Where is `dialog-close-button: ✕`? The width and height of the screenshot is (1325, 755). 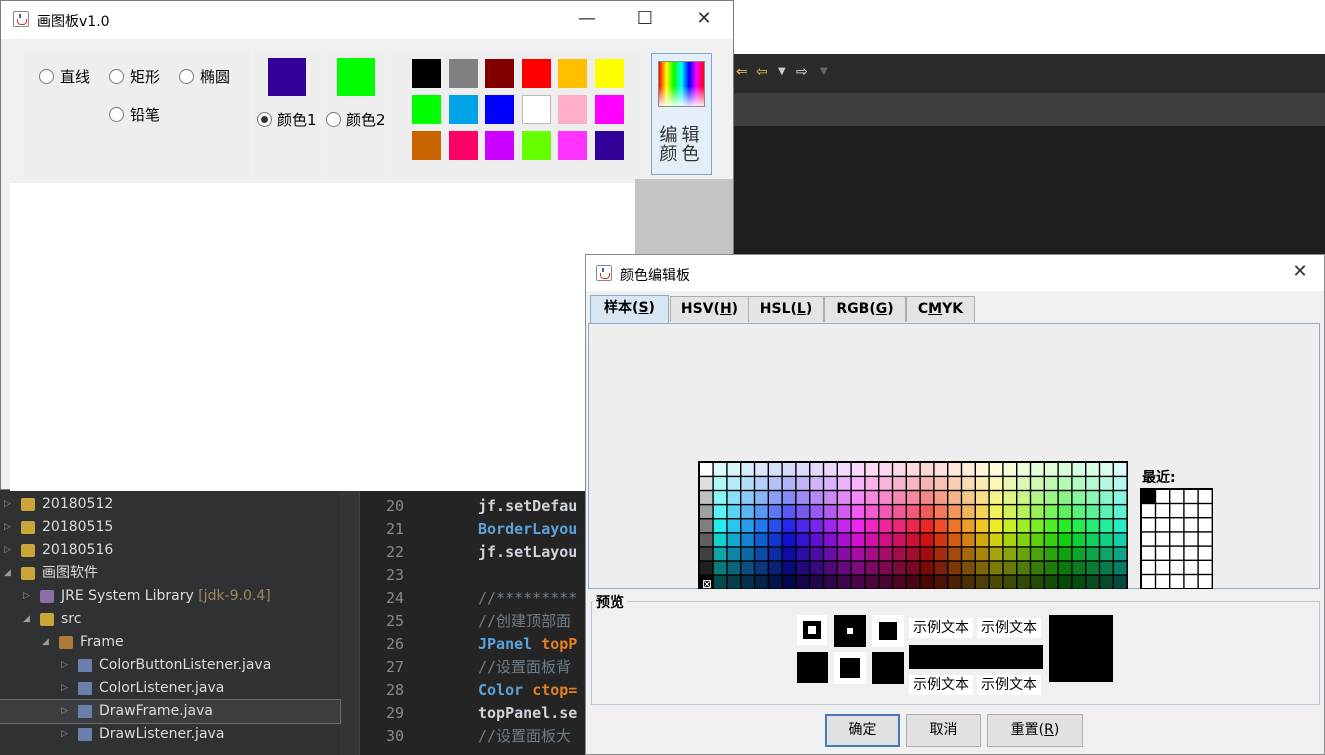
dialog-close-button: ✕ is located at coordinates (1300, 272).